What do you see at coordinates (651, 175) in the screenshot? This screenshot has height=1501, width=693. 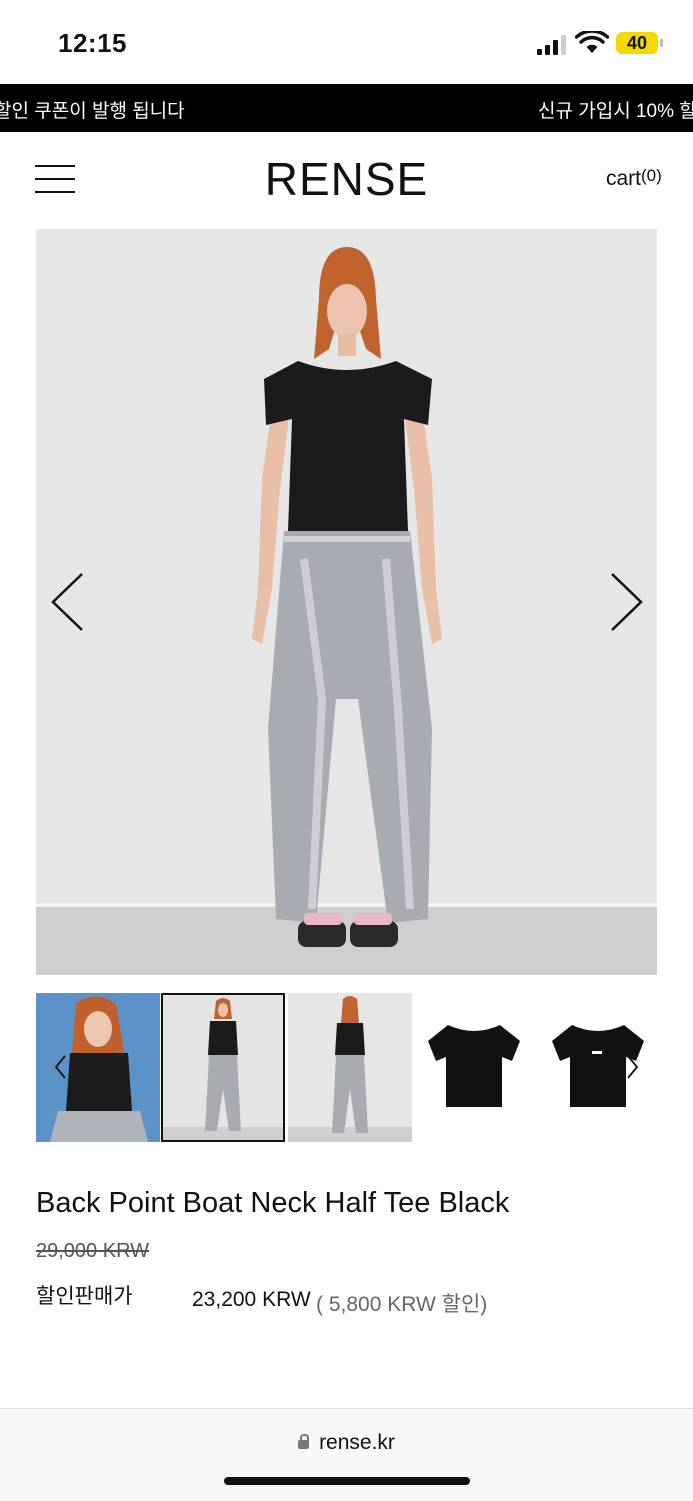 I see `cart-count: (0)` at bounding box center [651, 175].